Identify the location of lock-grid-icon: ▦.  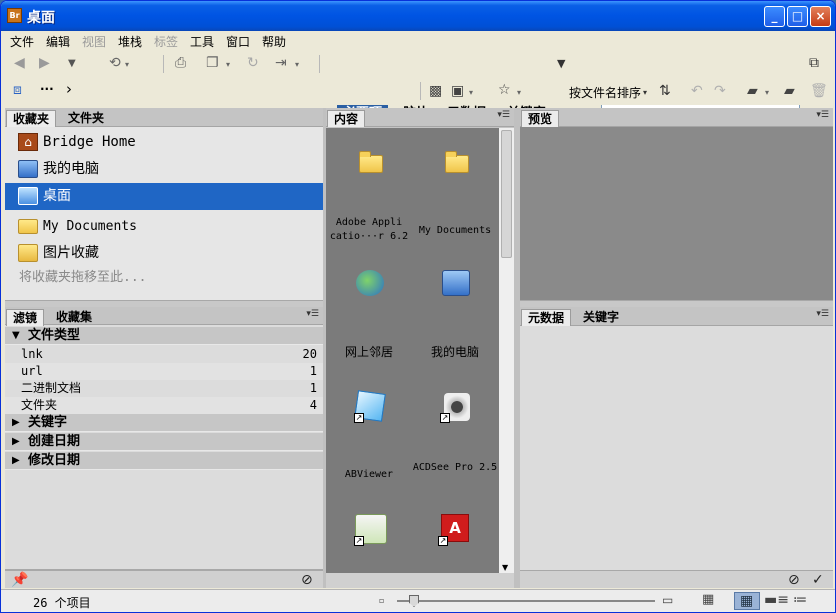
(708, 600).